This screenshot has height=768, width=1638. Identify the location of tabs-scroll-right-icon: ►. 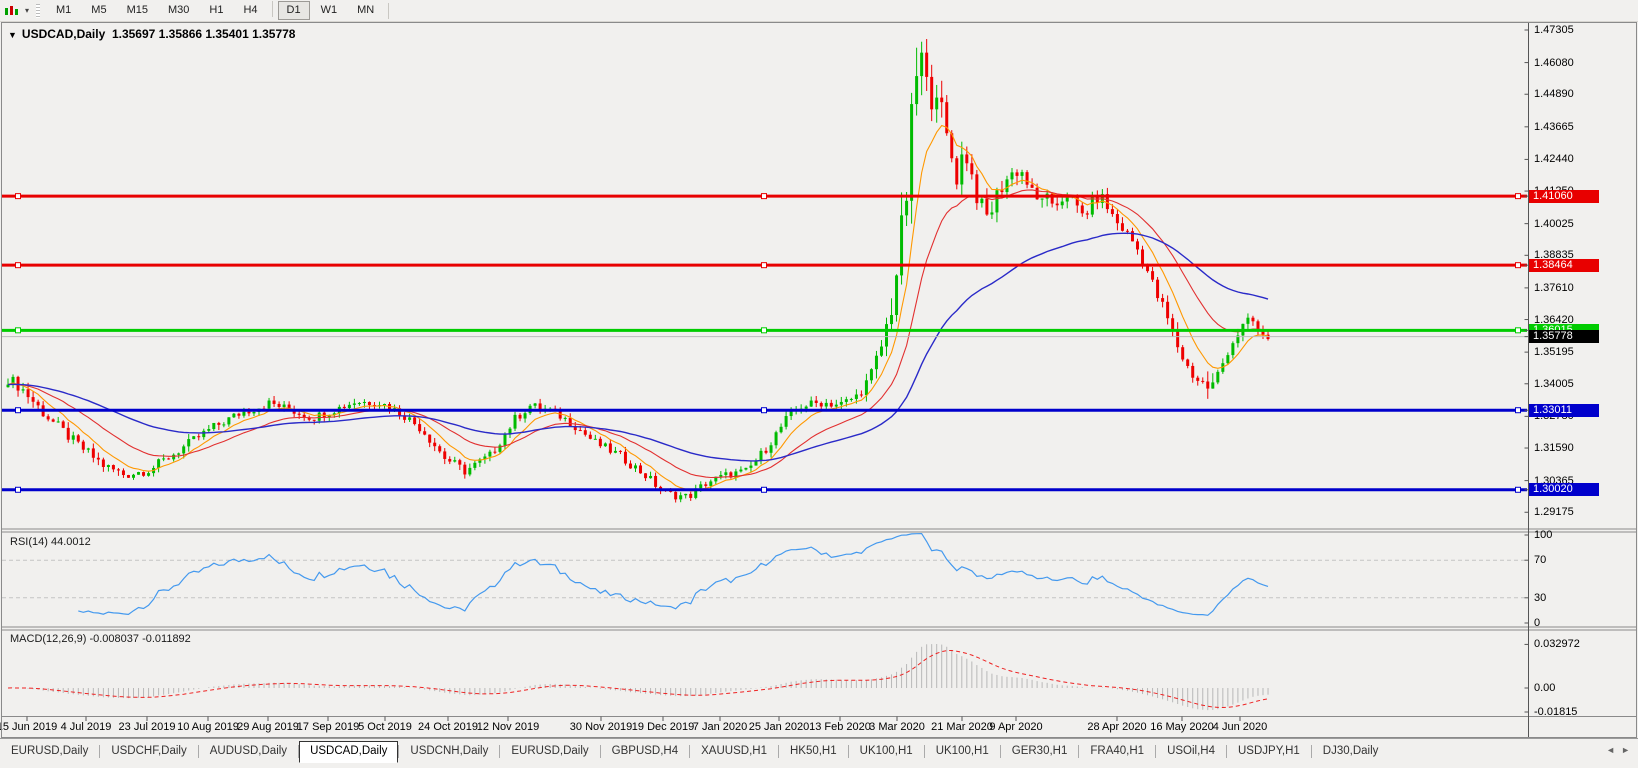
(1625, 750).